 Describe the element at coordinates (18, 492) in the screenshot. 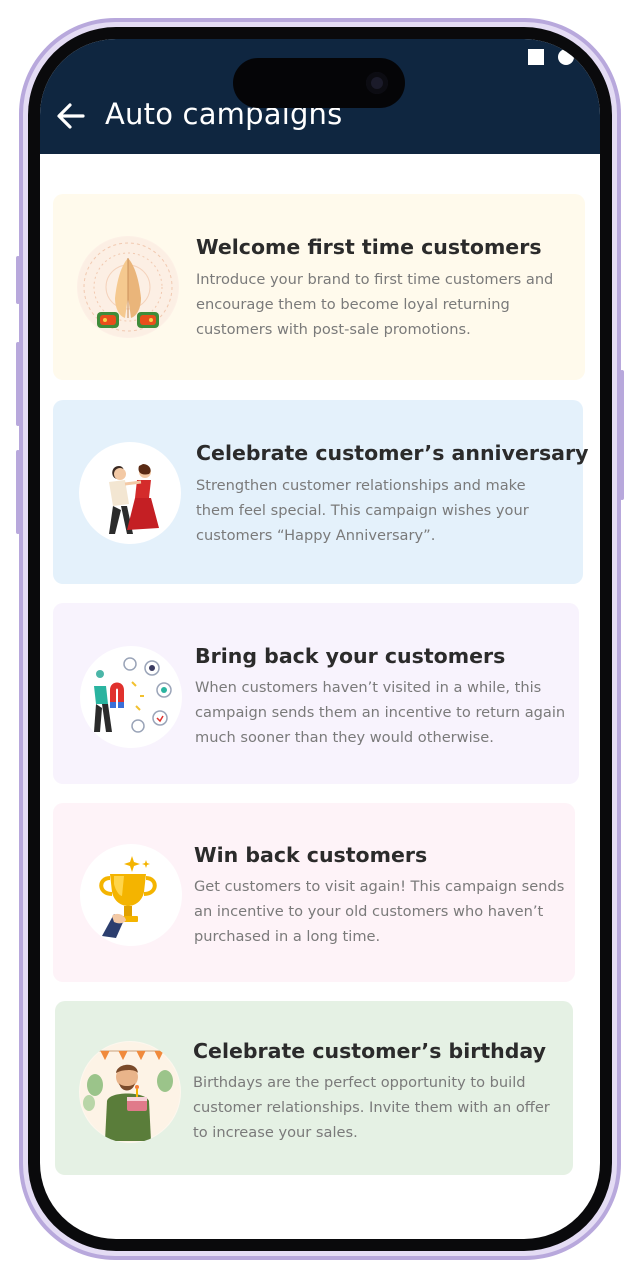

I see `side-button-volume-down` at that location.